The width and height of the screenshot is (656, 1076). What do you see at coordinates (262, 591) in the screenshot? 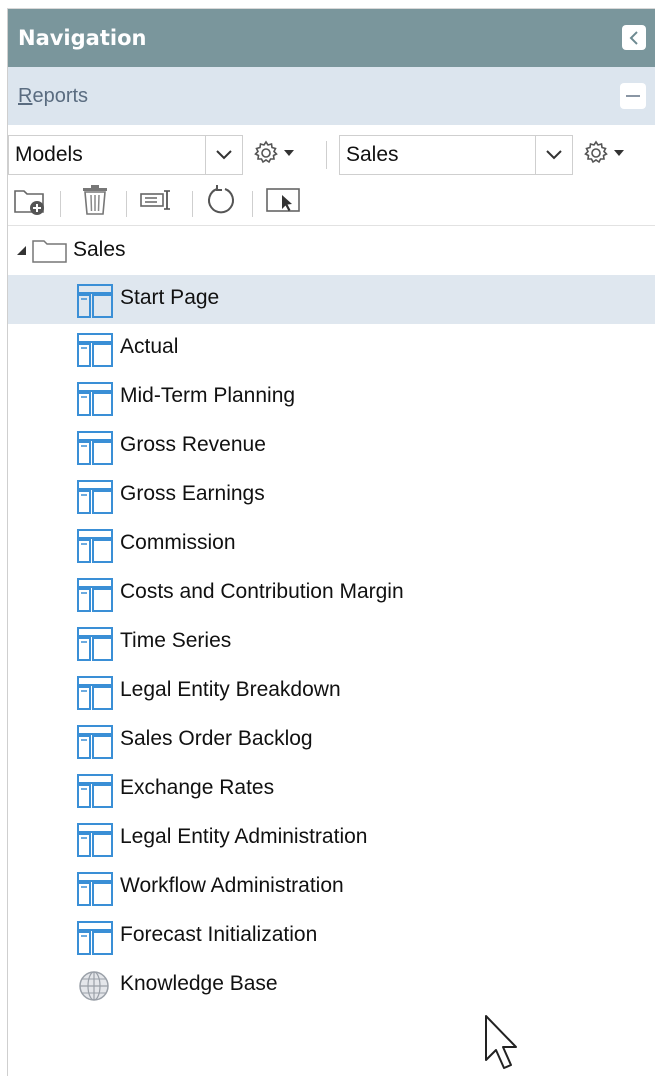
I see `tree-item-label: Costs and Contribution Margin` at bounding box center [262, 591].